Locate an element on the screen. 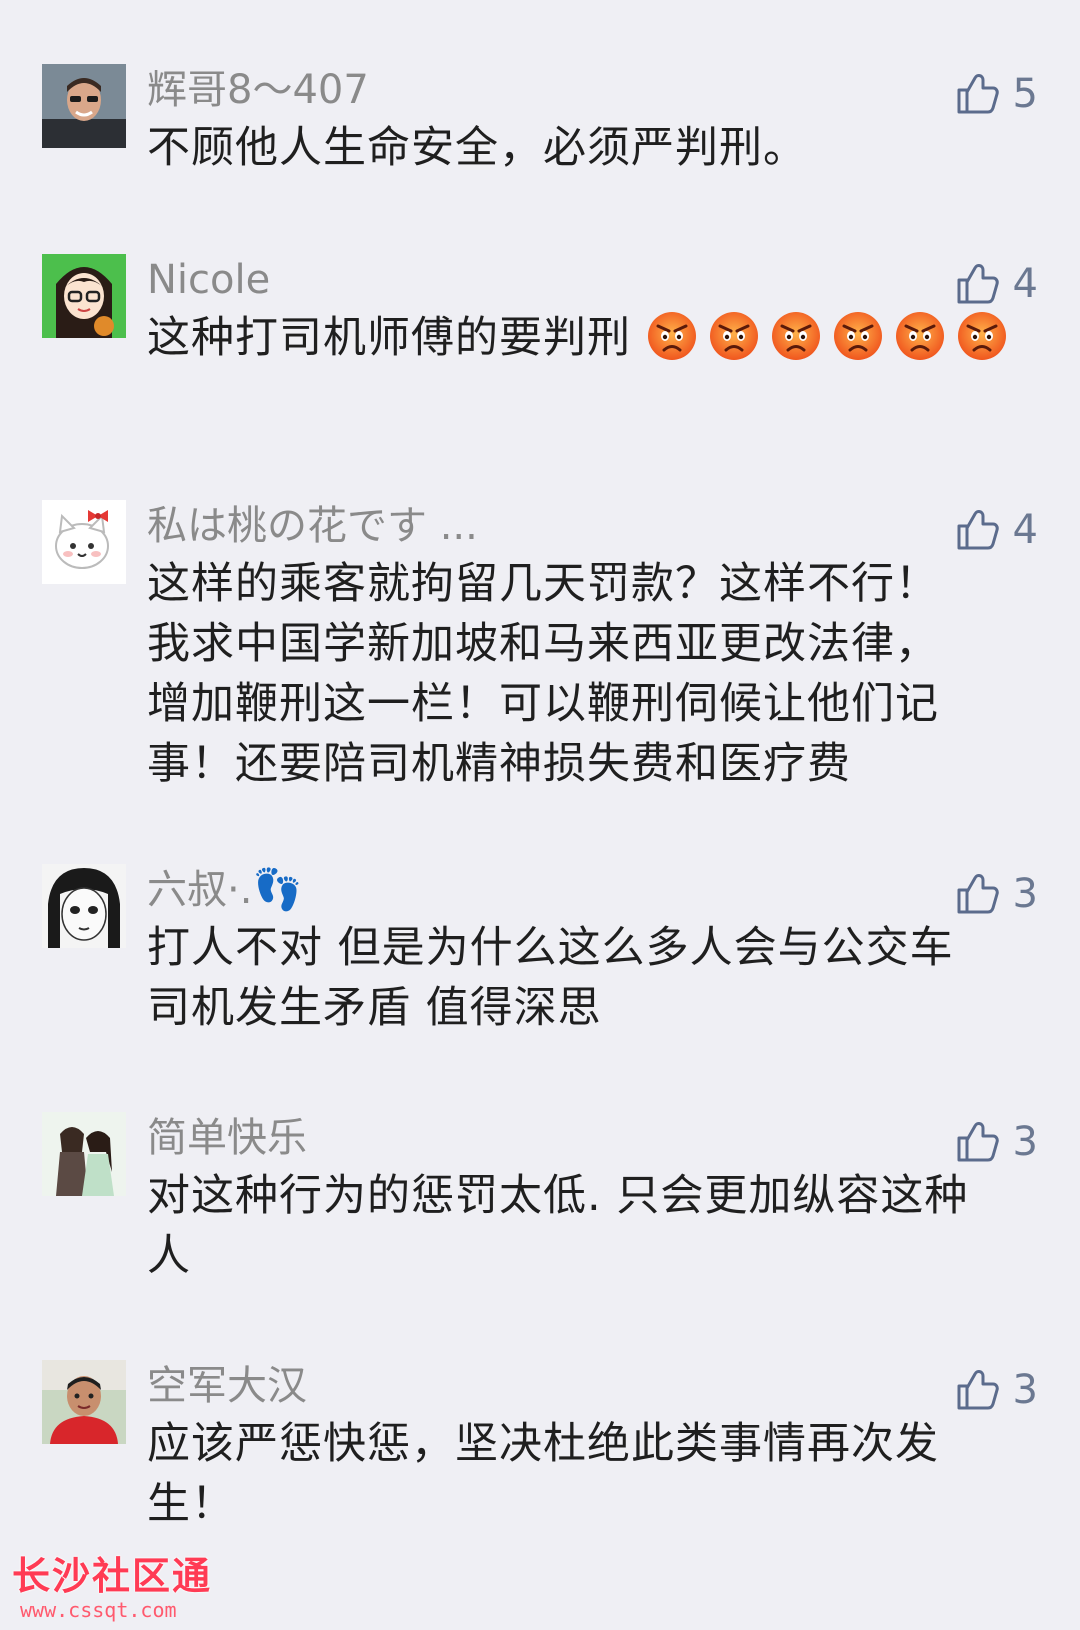 This screenshot has width=1080, height=1630. like-button: 5 is located at coordinates (995, 94).